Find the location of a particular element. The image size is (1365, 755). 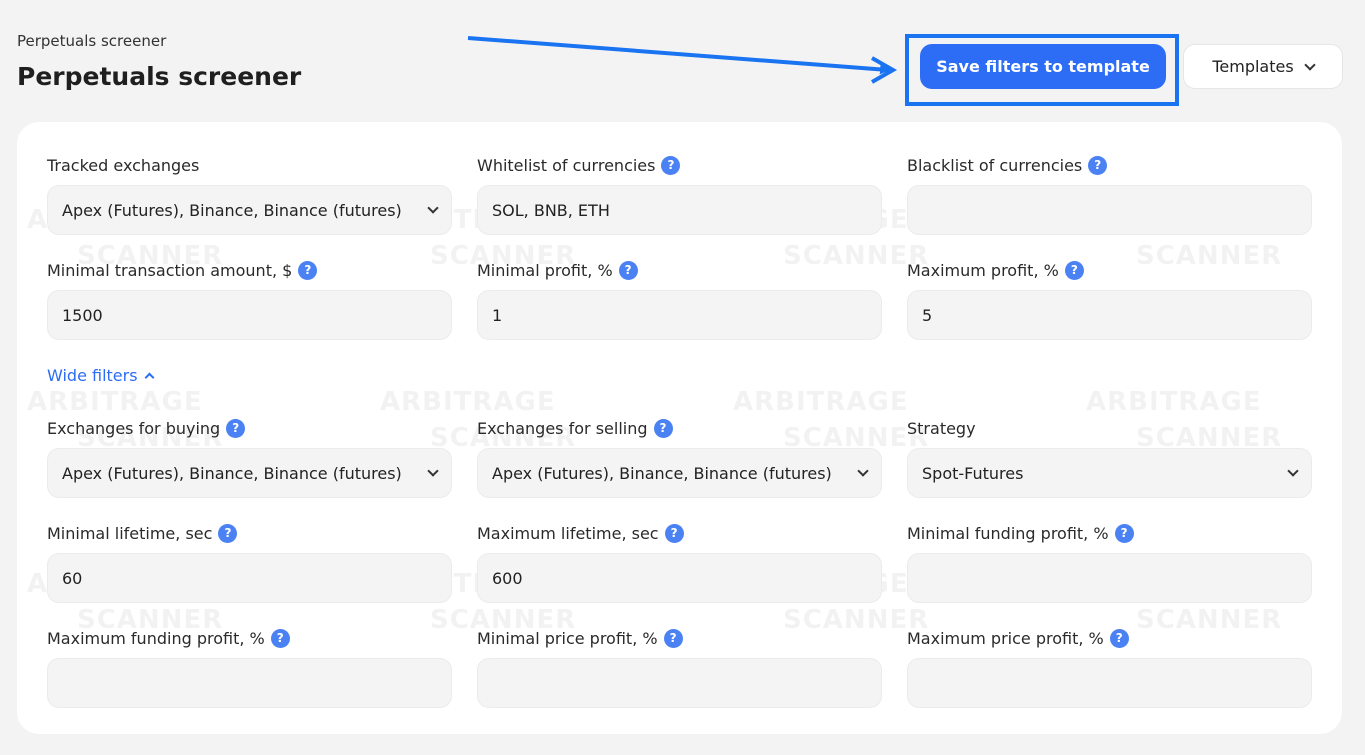

select-value: Spot-Futures is located at coordinates (973, 473).